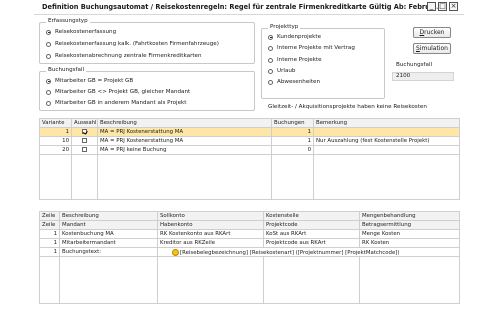 The height and width of the screenshot is (332, 502). I want to click on buchungsfall-label: Buchungsfall, so click(66, 70).